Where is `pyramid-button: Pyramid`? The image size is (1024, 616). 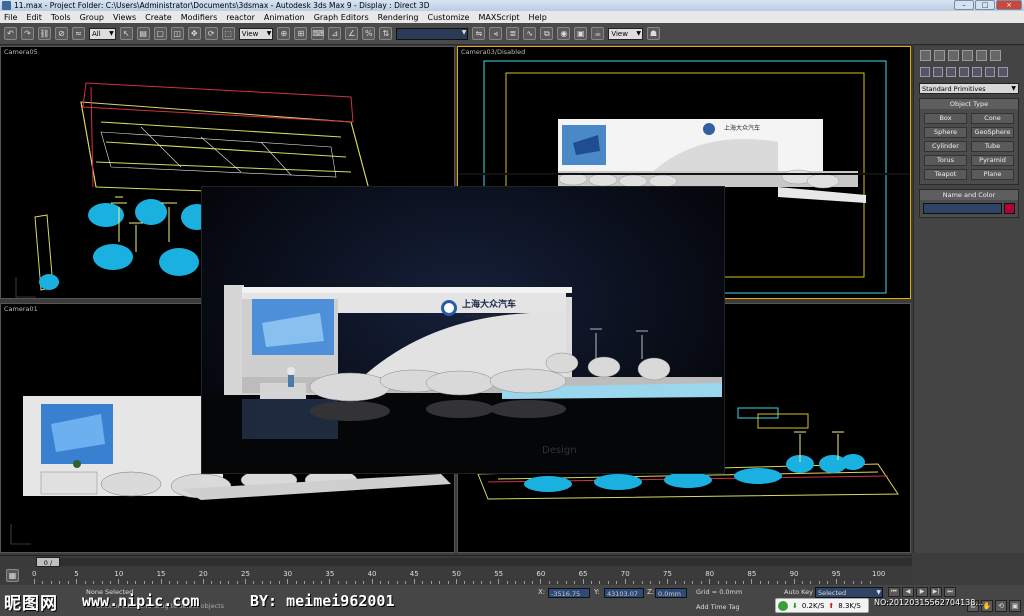
pyramid-button: Pyramid is located at coordinates (992, 160).